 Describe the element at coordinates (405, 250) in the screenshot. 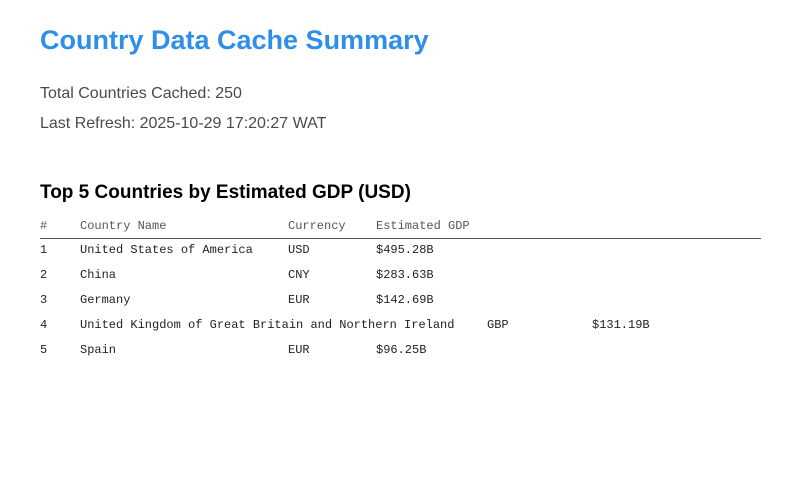

I see `row-gdp: $495.28B` at that location.